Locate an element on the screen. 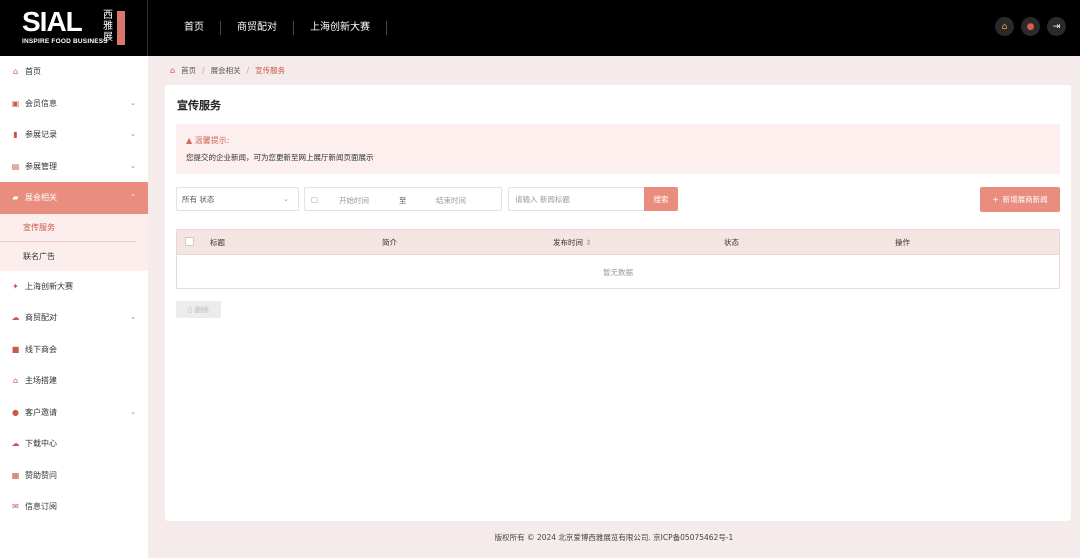 The height and width of the screenshot is (558, 1080). logo-chinese: 西雅展 is located at coordinates (108, 26).